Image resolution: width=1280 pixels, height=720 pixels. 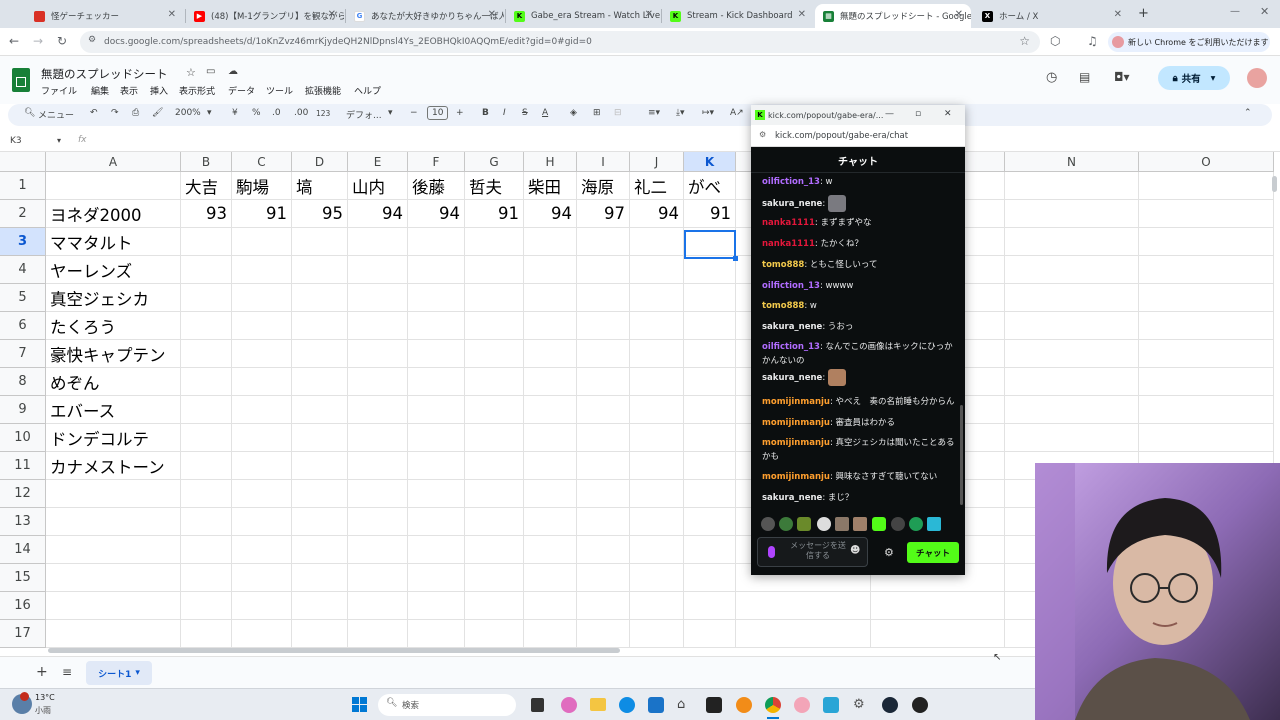 What do you see at coordinates (1072, 298) in the screenshot?
I see `cell-N5` at bounding box center [1072, 298].